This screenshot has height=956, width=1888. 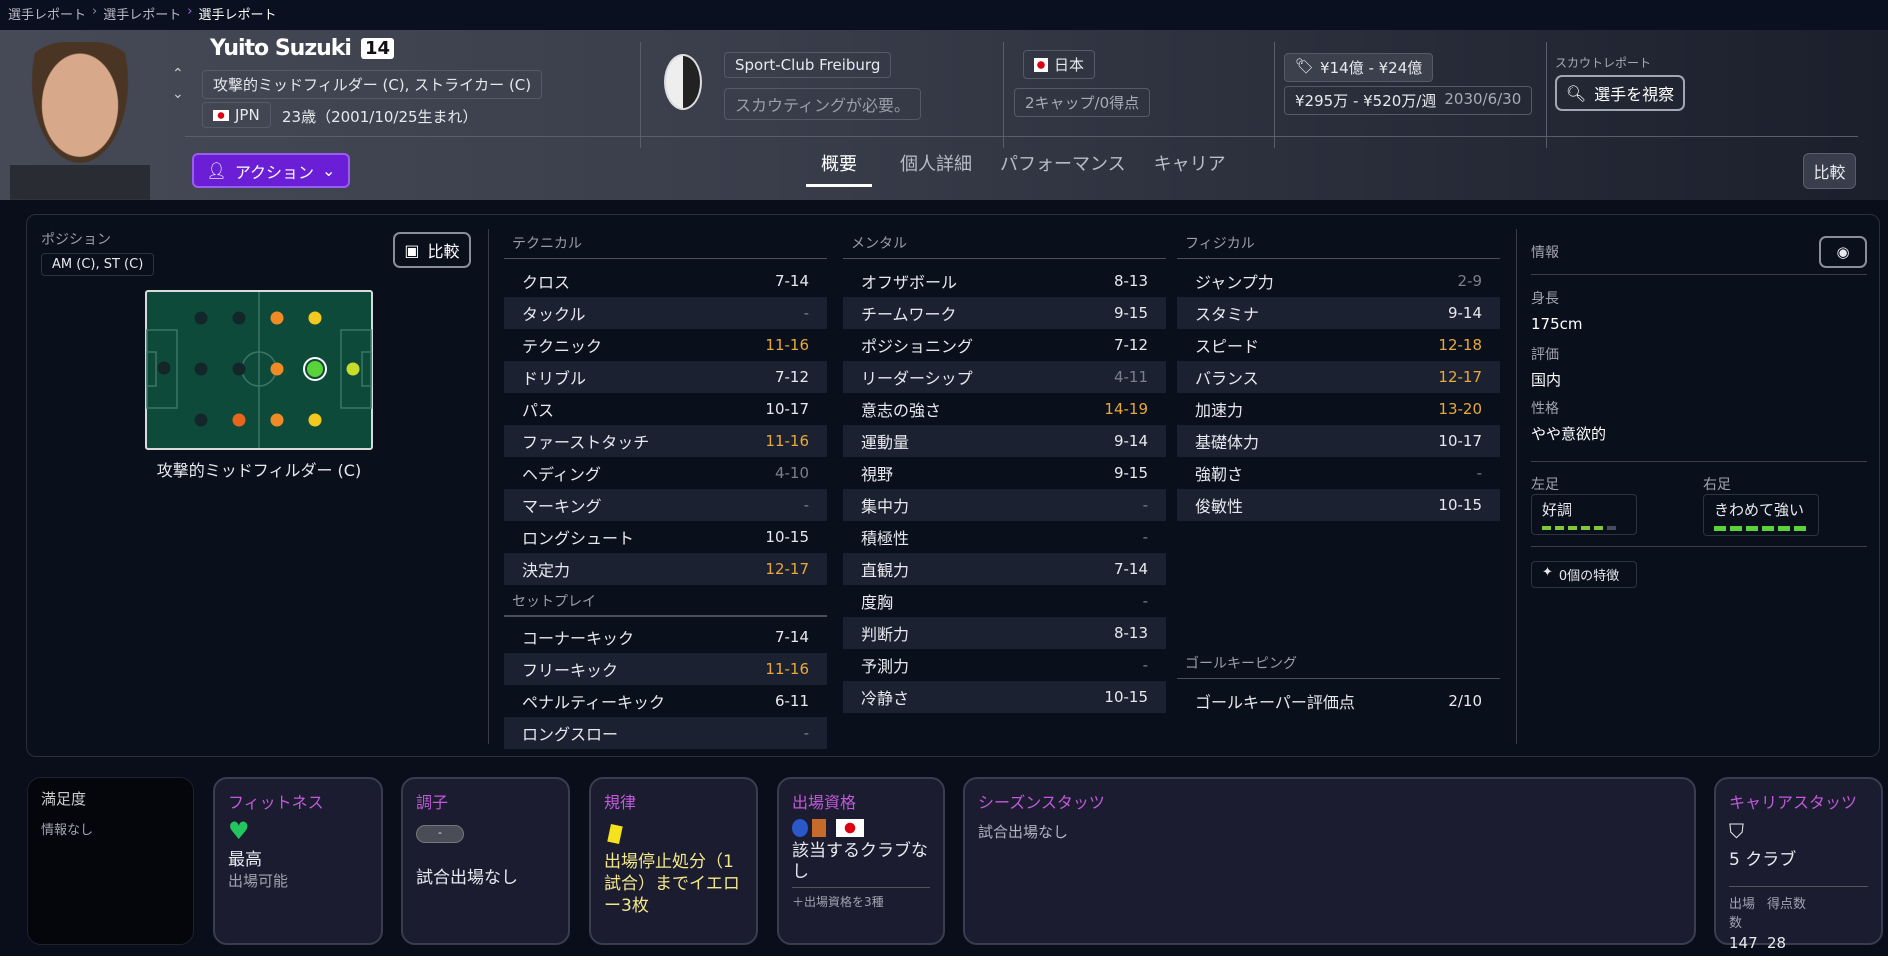 I want to click on attribute-row: 度胸 -, so click(x=1004, y=601).